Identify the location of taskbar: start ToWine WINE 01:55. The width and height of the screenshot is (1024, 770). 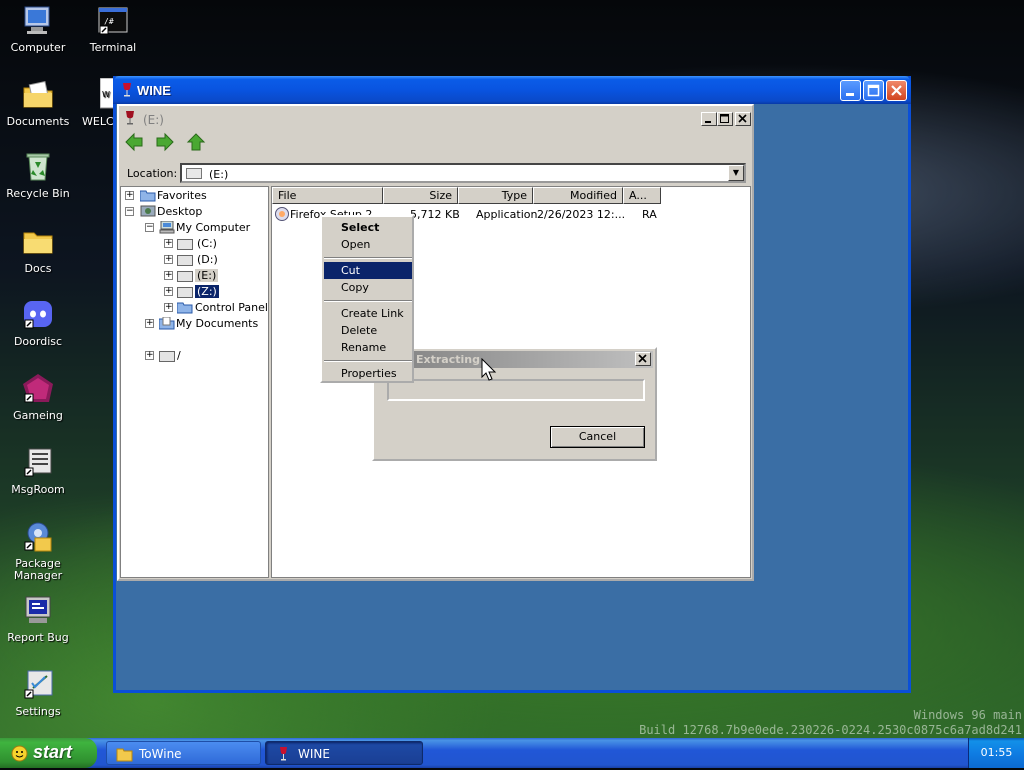
(512, 753).